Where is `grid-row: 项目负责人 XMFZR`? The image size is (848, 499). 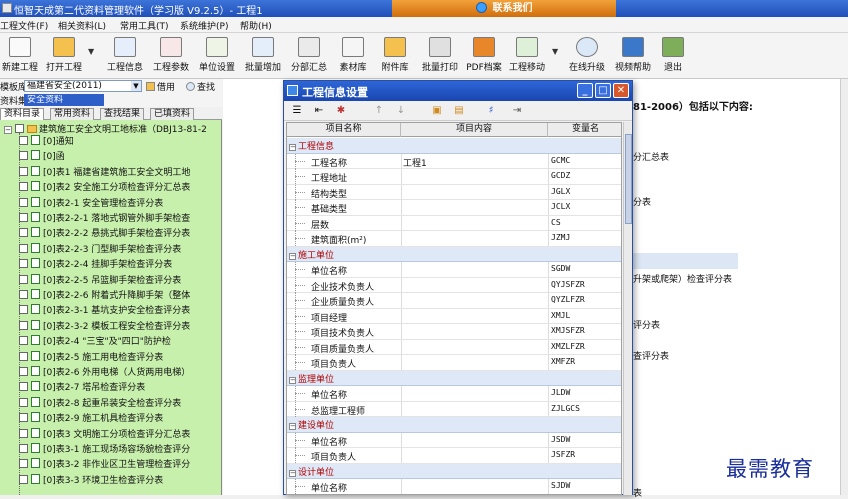
grid-row: 项目负责人 XMFZR is located at coordinates (454, 363).